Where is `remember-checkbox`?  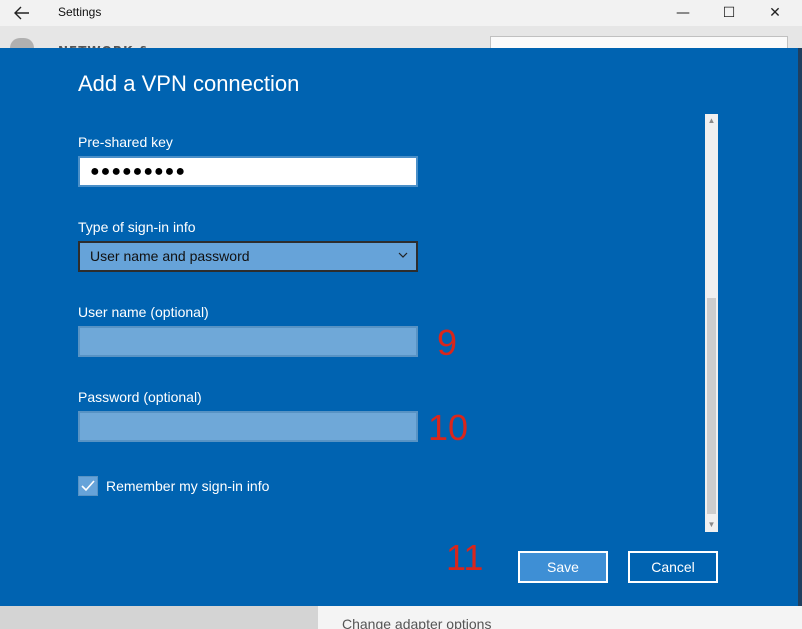
remember-checkbox is located at coordinates (88, 486).